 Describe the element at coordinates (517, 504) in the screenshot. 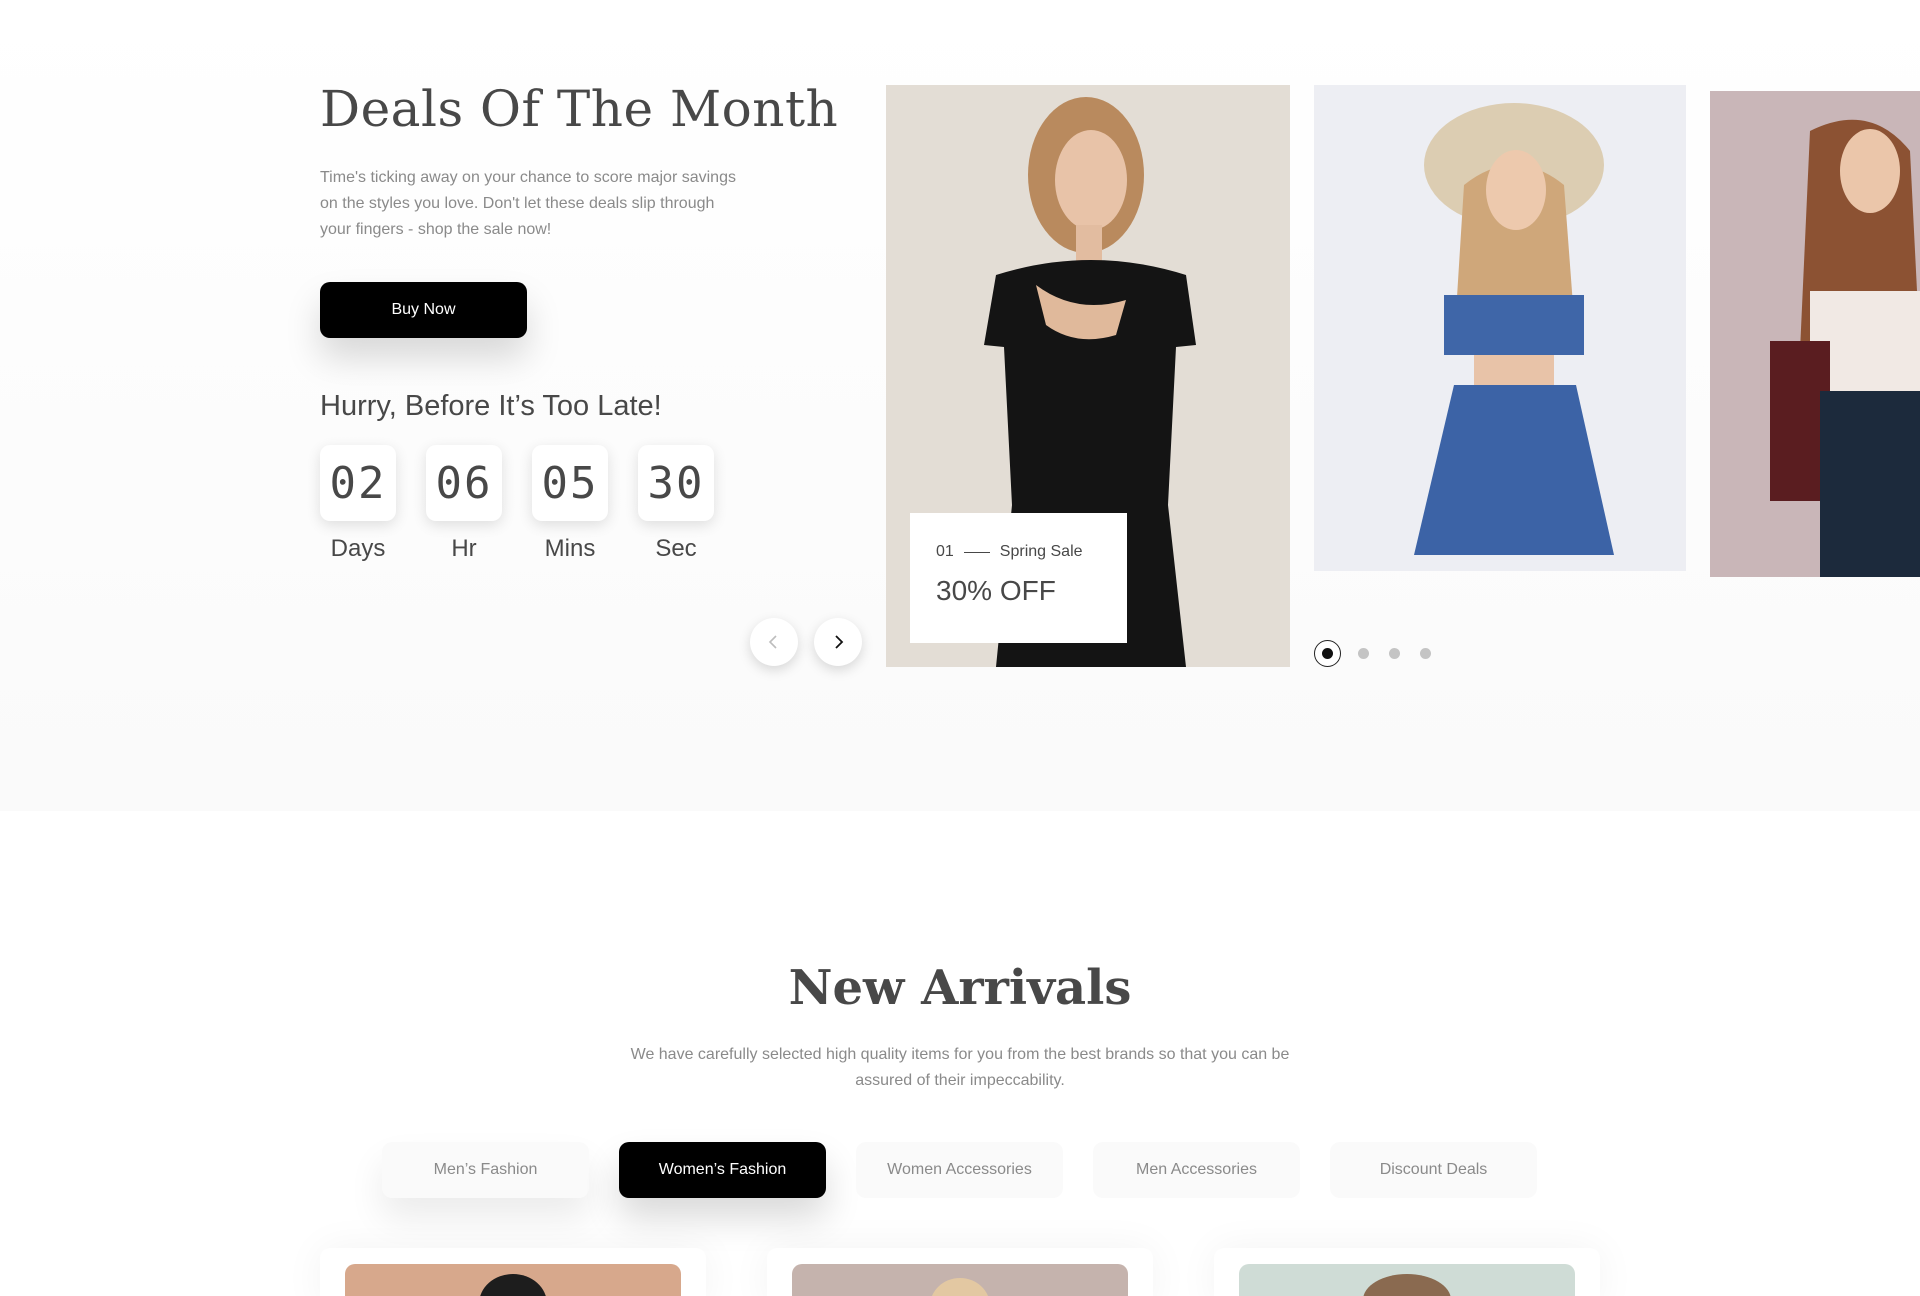

I see `countdown-timer: 02 Days 06 Hr 05 Mins 30 Sec` at that location.